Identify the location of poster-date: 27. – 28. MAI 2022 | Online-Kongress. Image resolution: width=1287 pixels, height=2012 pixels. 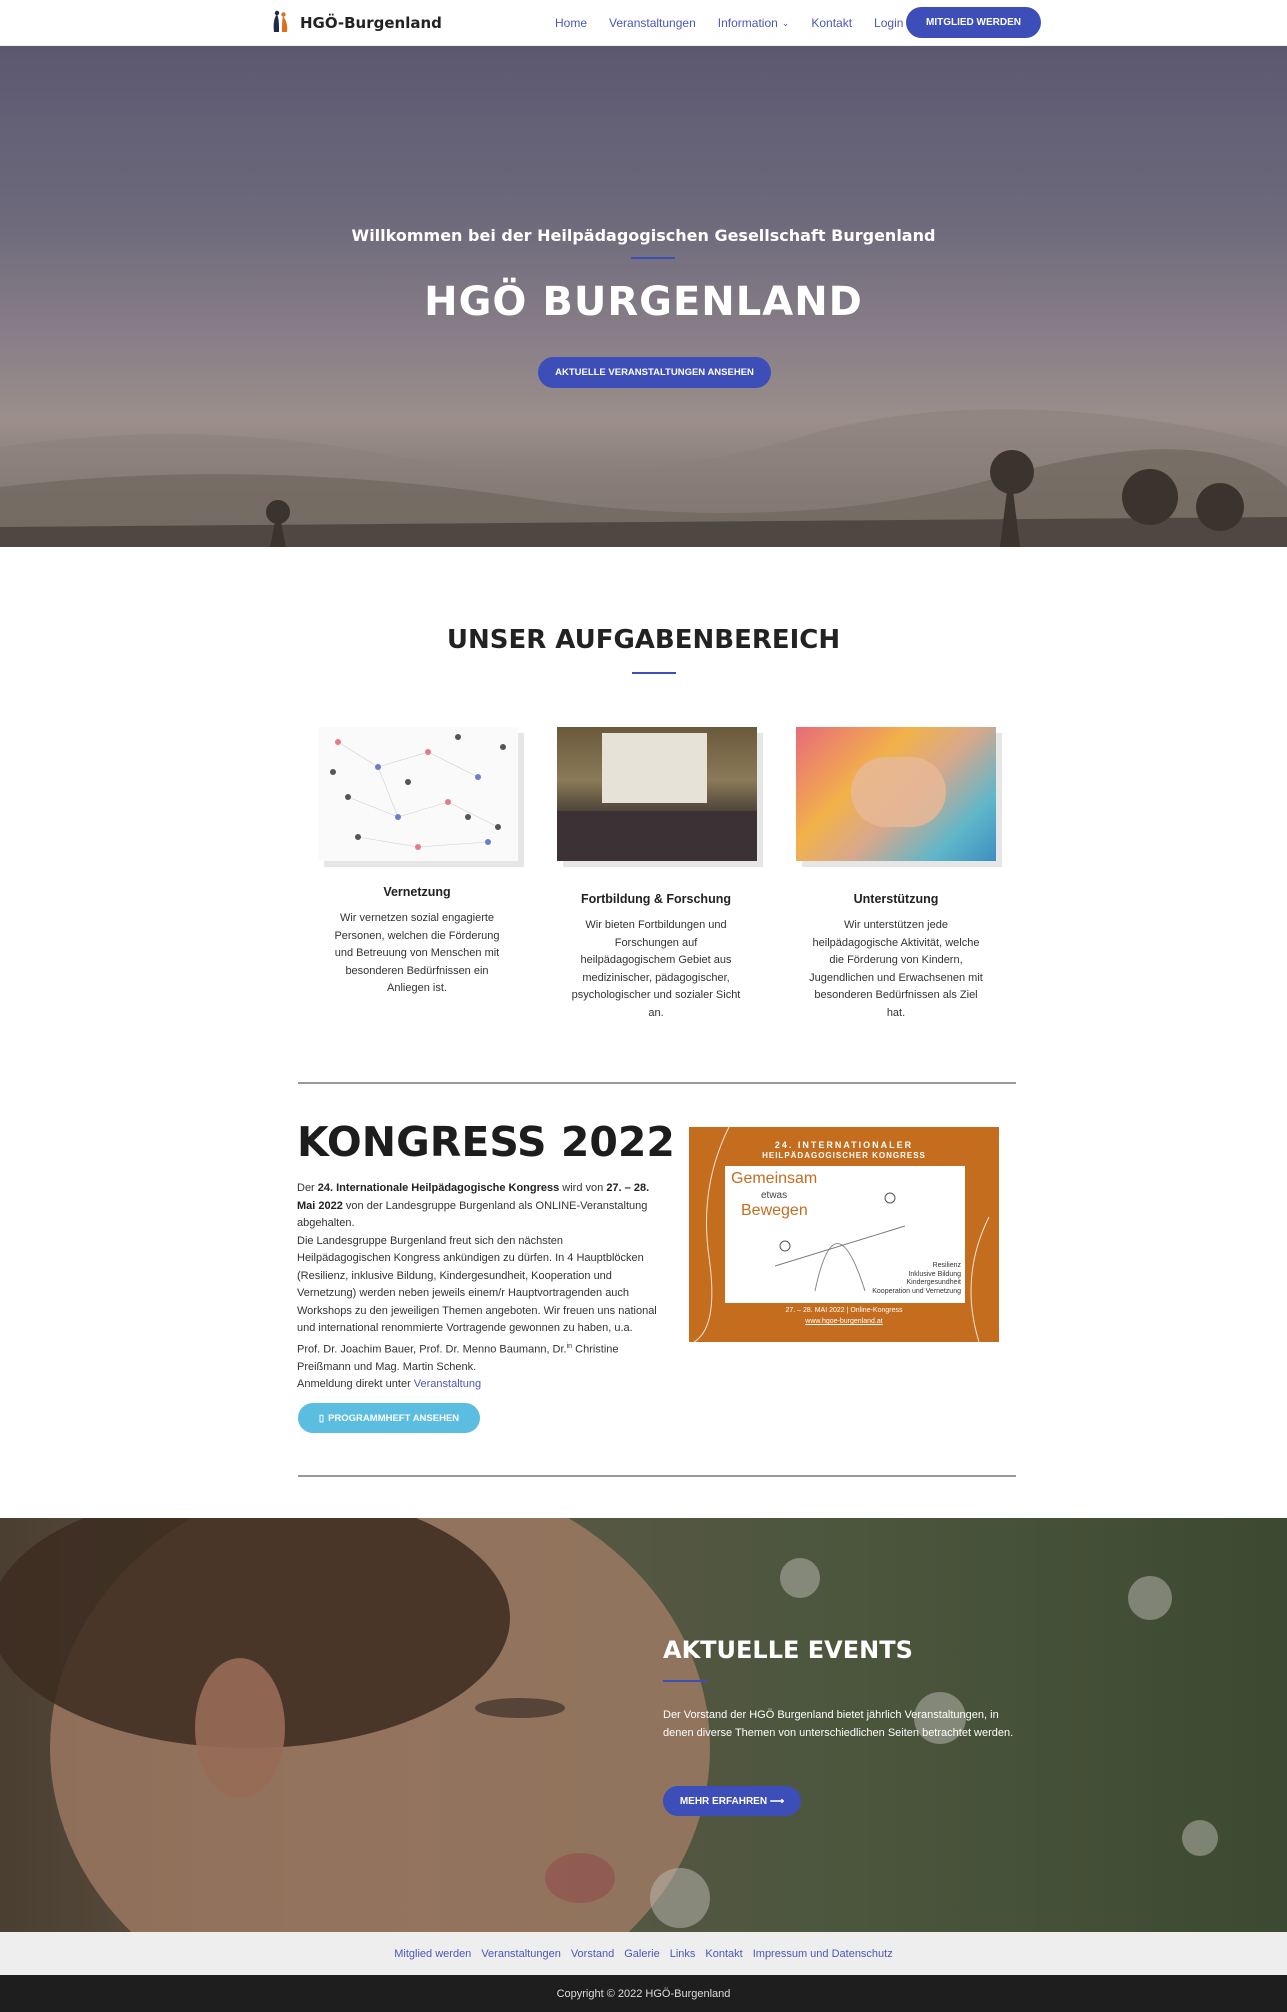
(844, 1310).